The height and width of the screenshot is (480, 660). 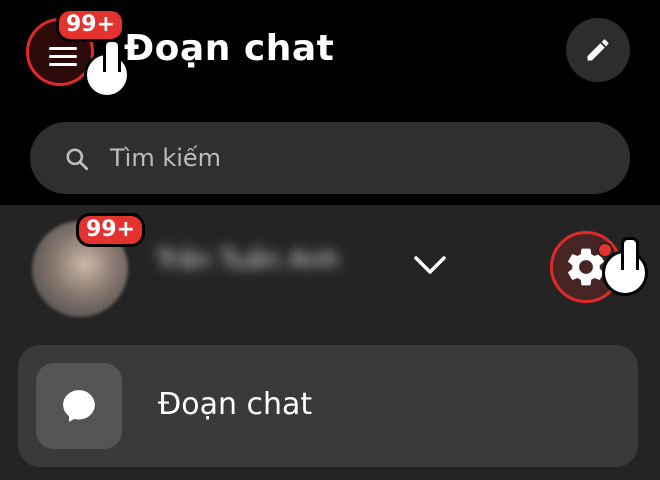 What do you see at coordinates (430, 265) in the screenshot?
I see `chevron-down-icon` at bounding box center [430, 265].